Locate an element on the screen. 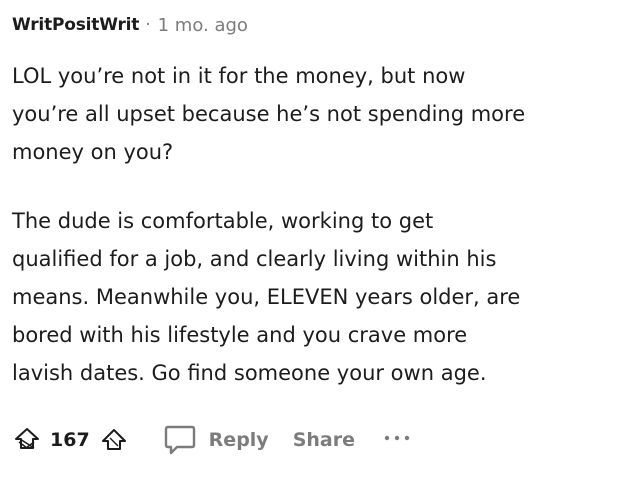 The width and height of the screenshot is (622, 477). more-options-button is located at coordinates (398, 440).